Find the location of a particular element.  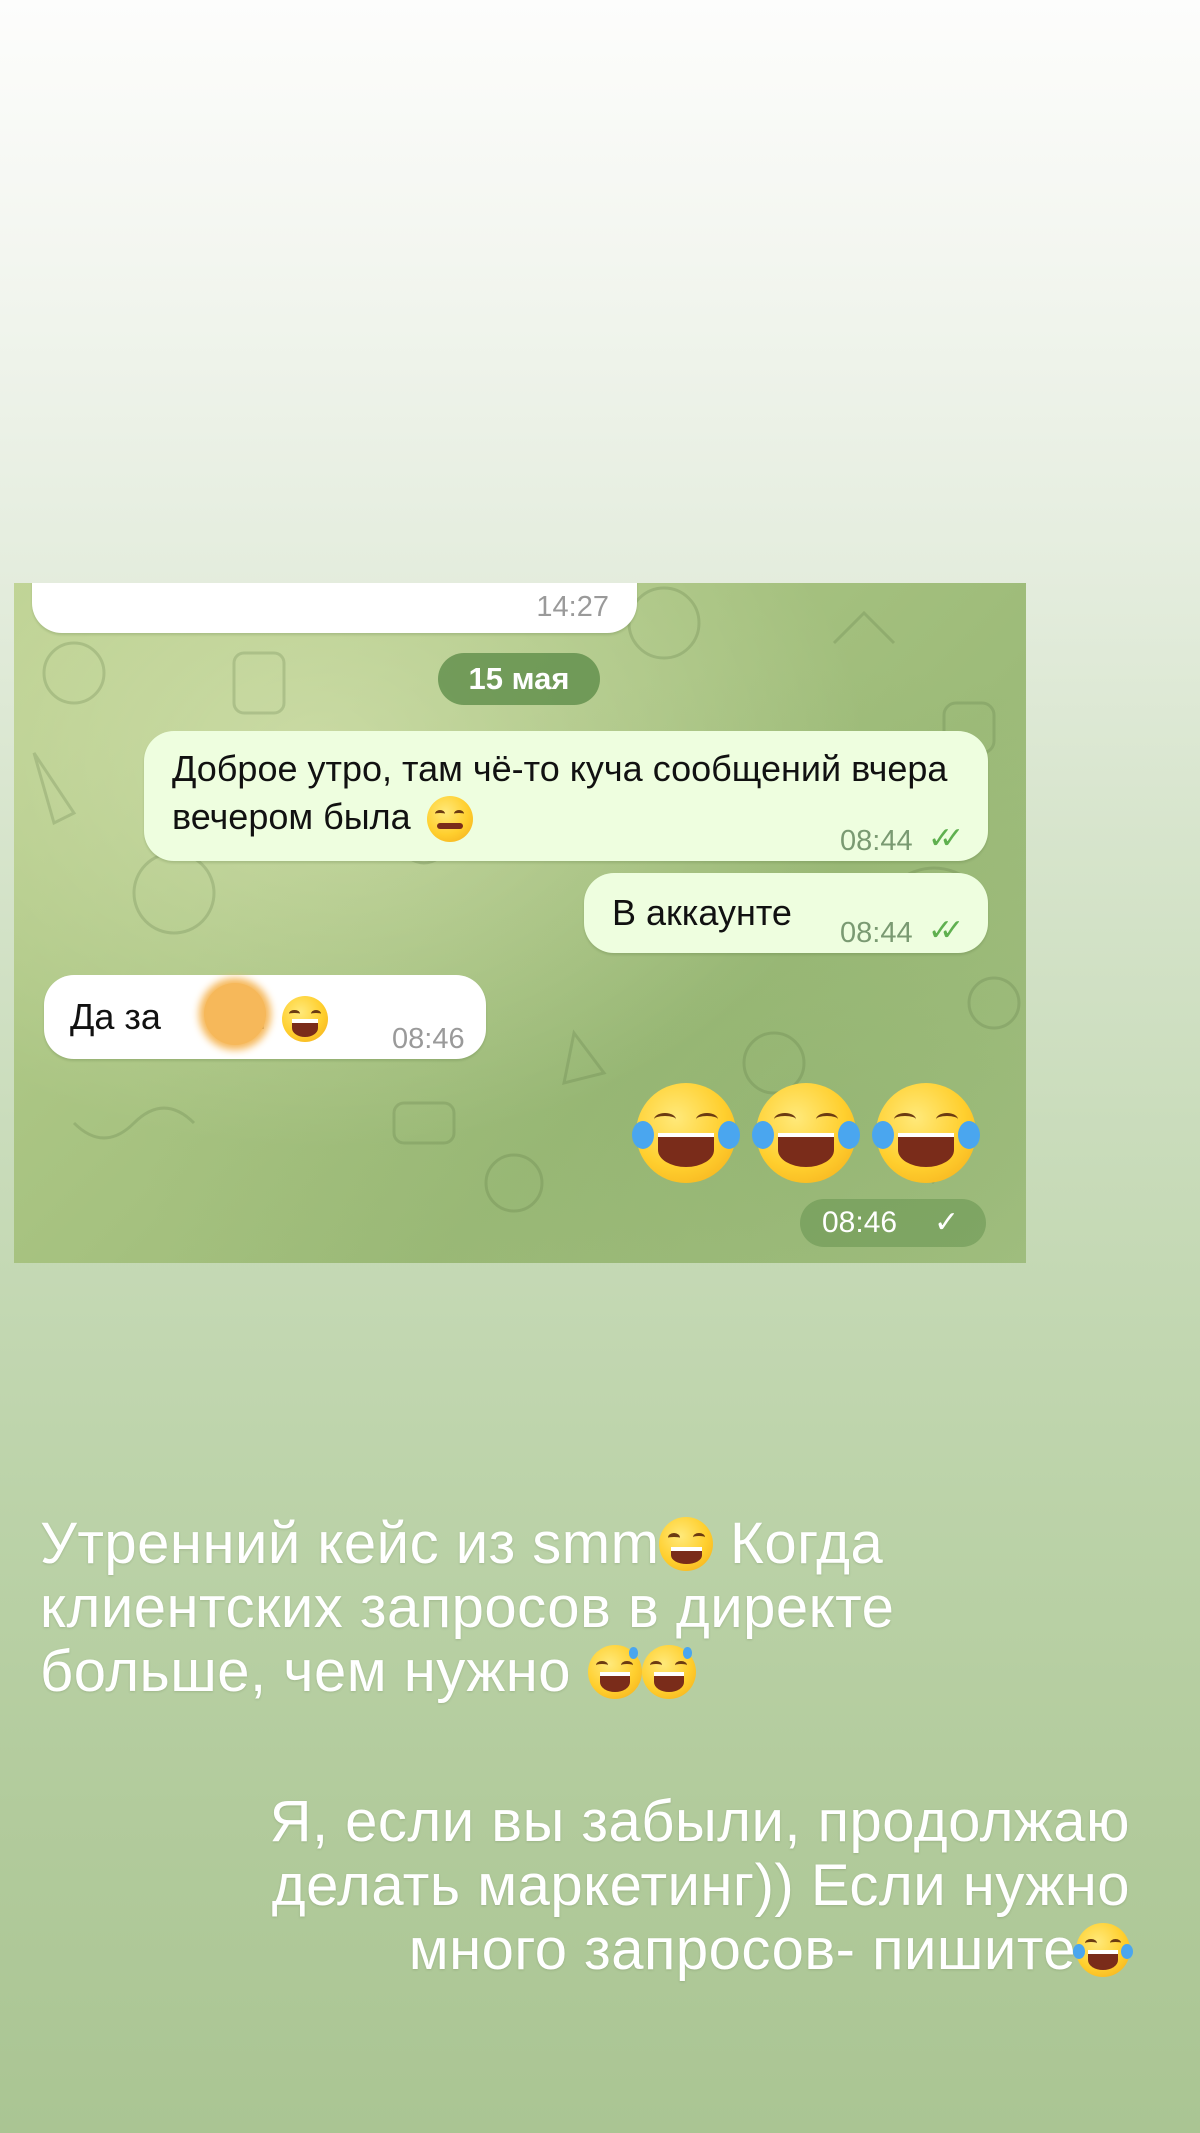

message-text: Да зали is located at coordinates (199, 1018).